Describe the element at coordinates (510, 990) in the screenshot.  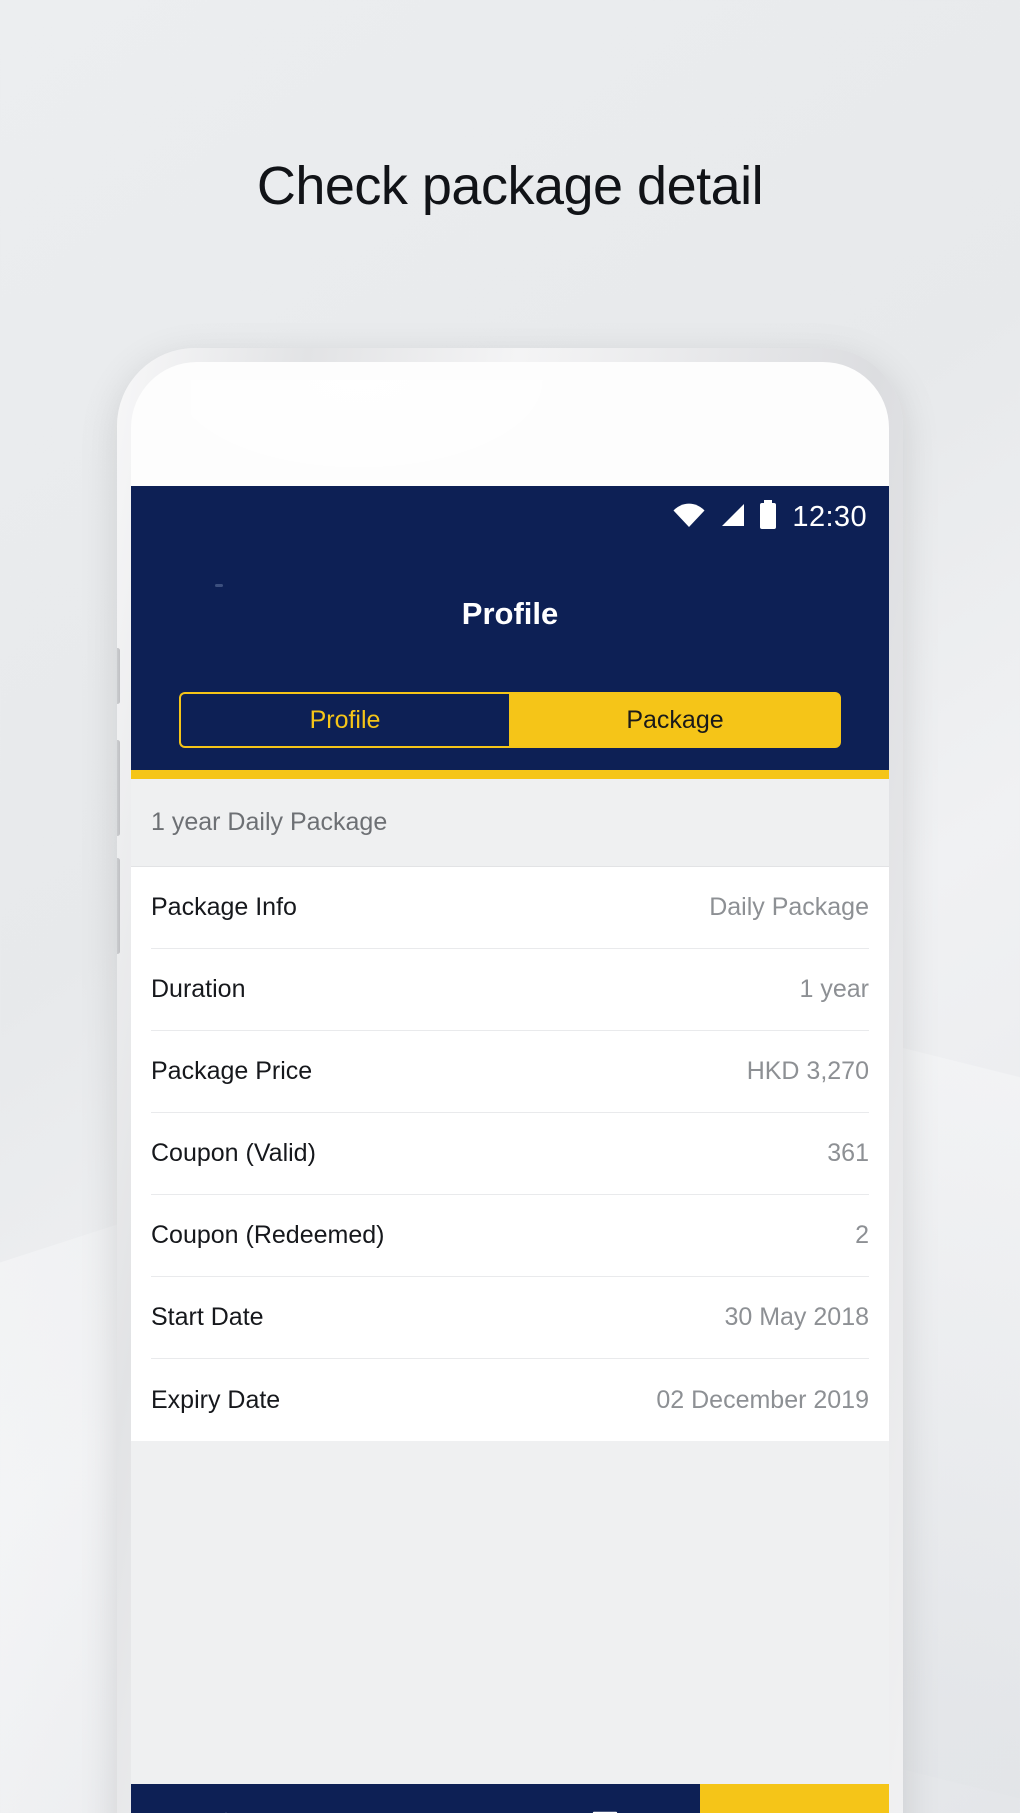
I see `table-row: Duration 1 year` at that location.